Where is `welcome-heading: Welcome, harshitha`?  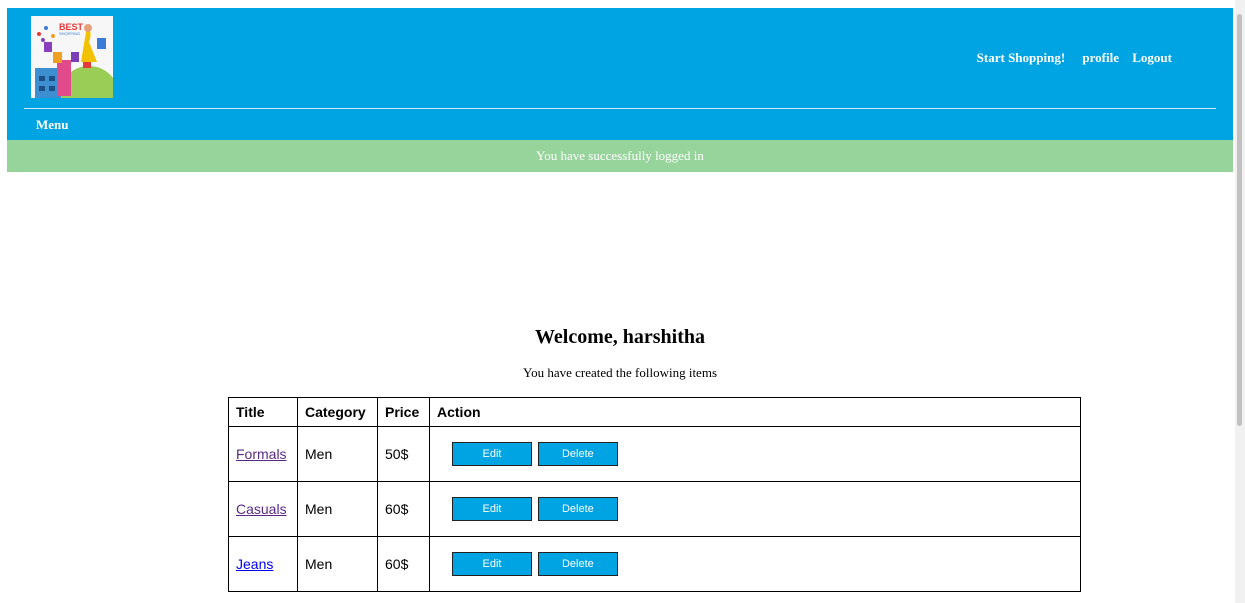
welcome-heading: Welcome, harshitha is located at coordinates (620, 337).